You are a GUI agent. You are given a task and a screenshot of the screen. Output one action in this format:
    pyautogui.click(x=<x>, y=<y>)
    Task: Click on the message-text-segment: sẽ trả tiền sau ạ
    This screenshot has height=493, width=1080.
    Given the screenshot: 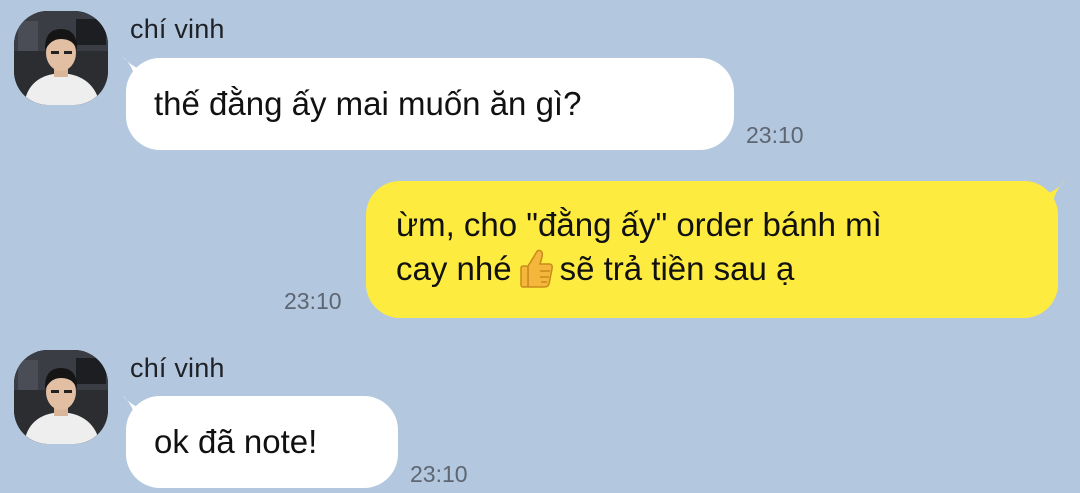 What is the action you would take?
    pyautogui.click(x=677, y=268)
    